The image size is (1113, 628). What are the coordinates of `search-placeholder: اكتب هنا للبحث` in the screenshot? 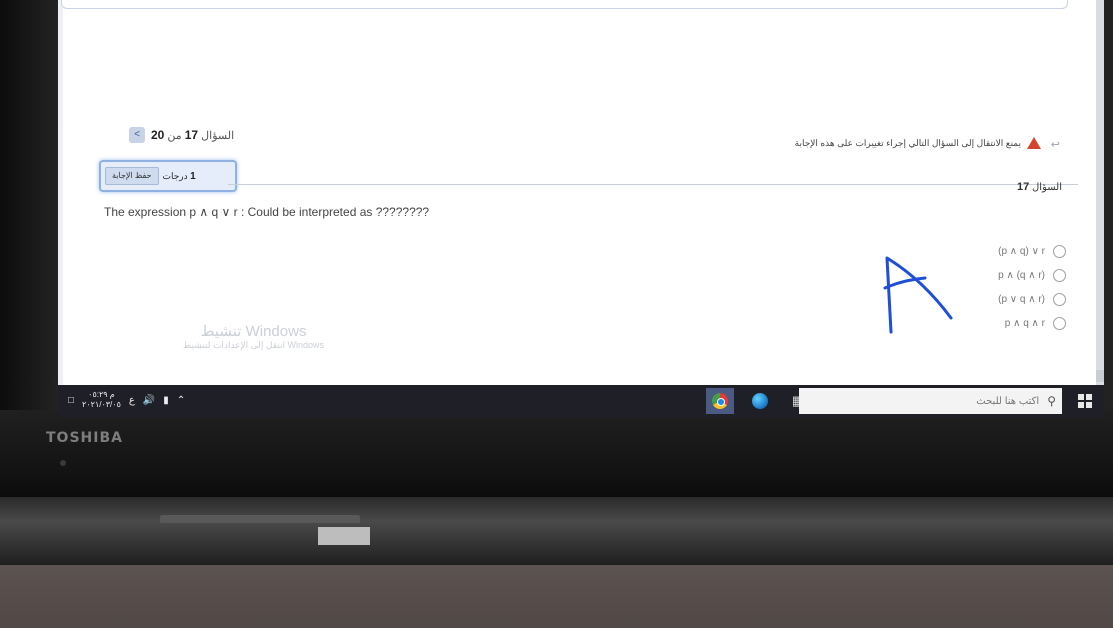 It's located at (1008, 401).